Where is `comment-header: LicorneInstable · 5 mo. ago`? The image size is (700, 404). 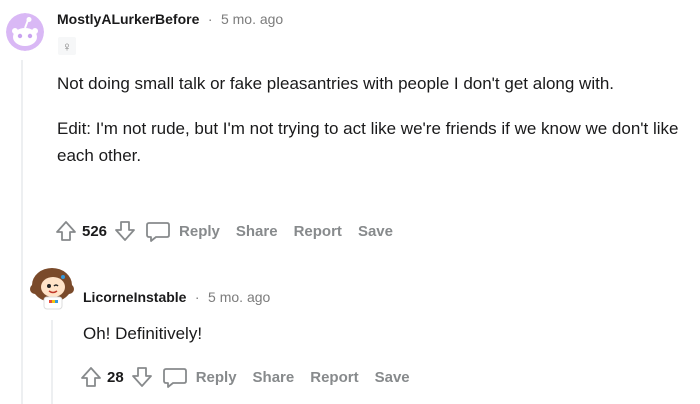 comment-header: LicorneInstable · 5 mo. ago is located at coordinates (176, 298).